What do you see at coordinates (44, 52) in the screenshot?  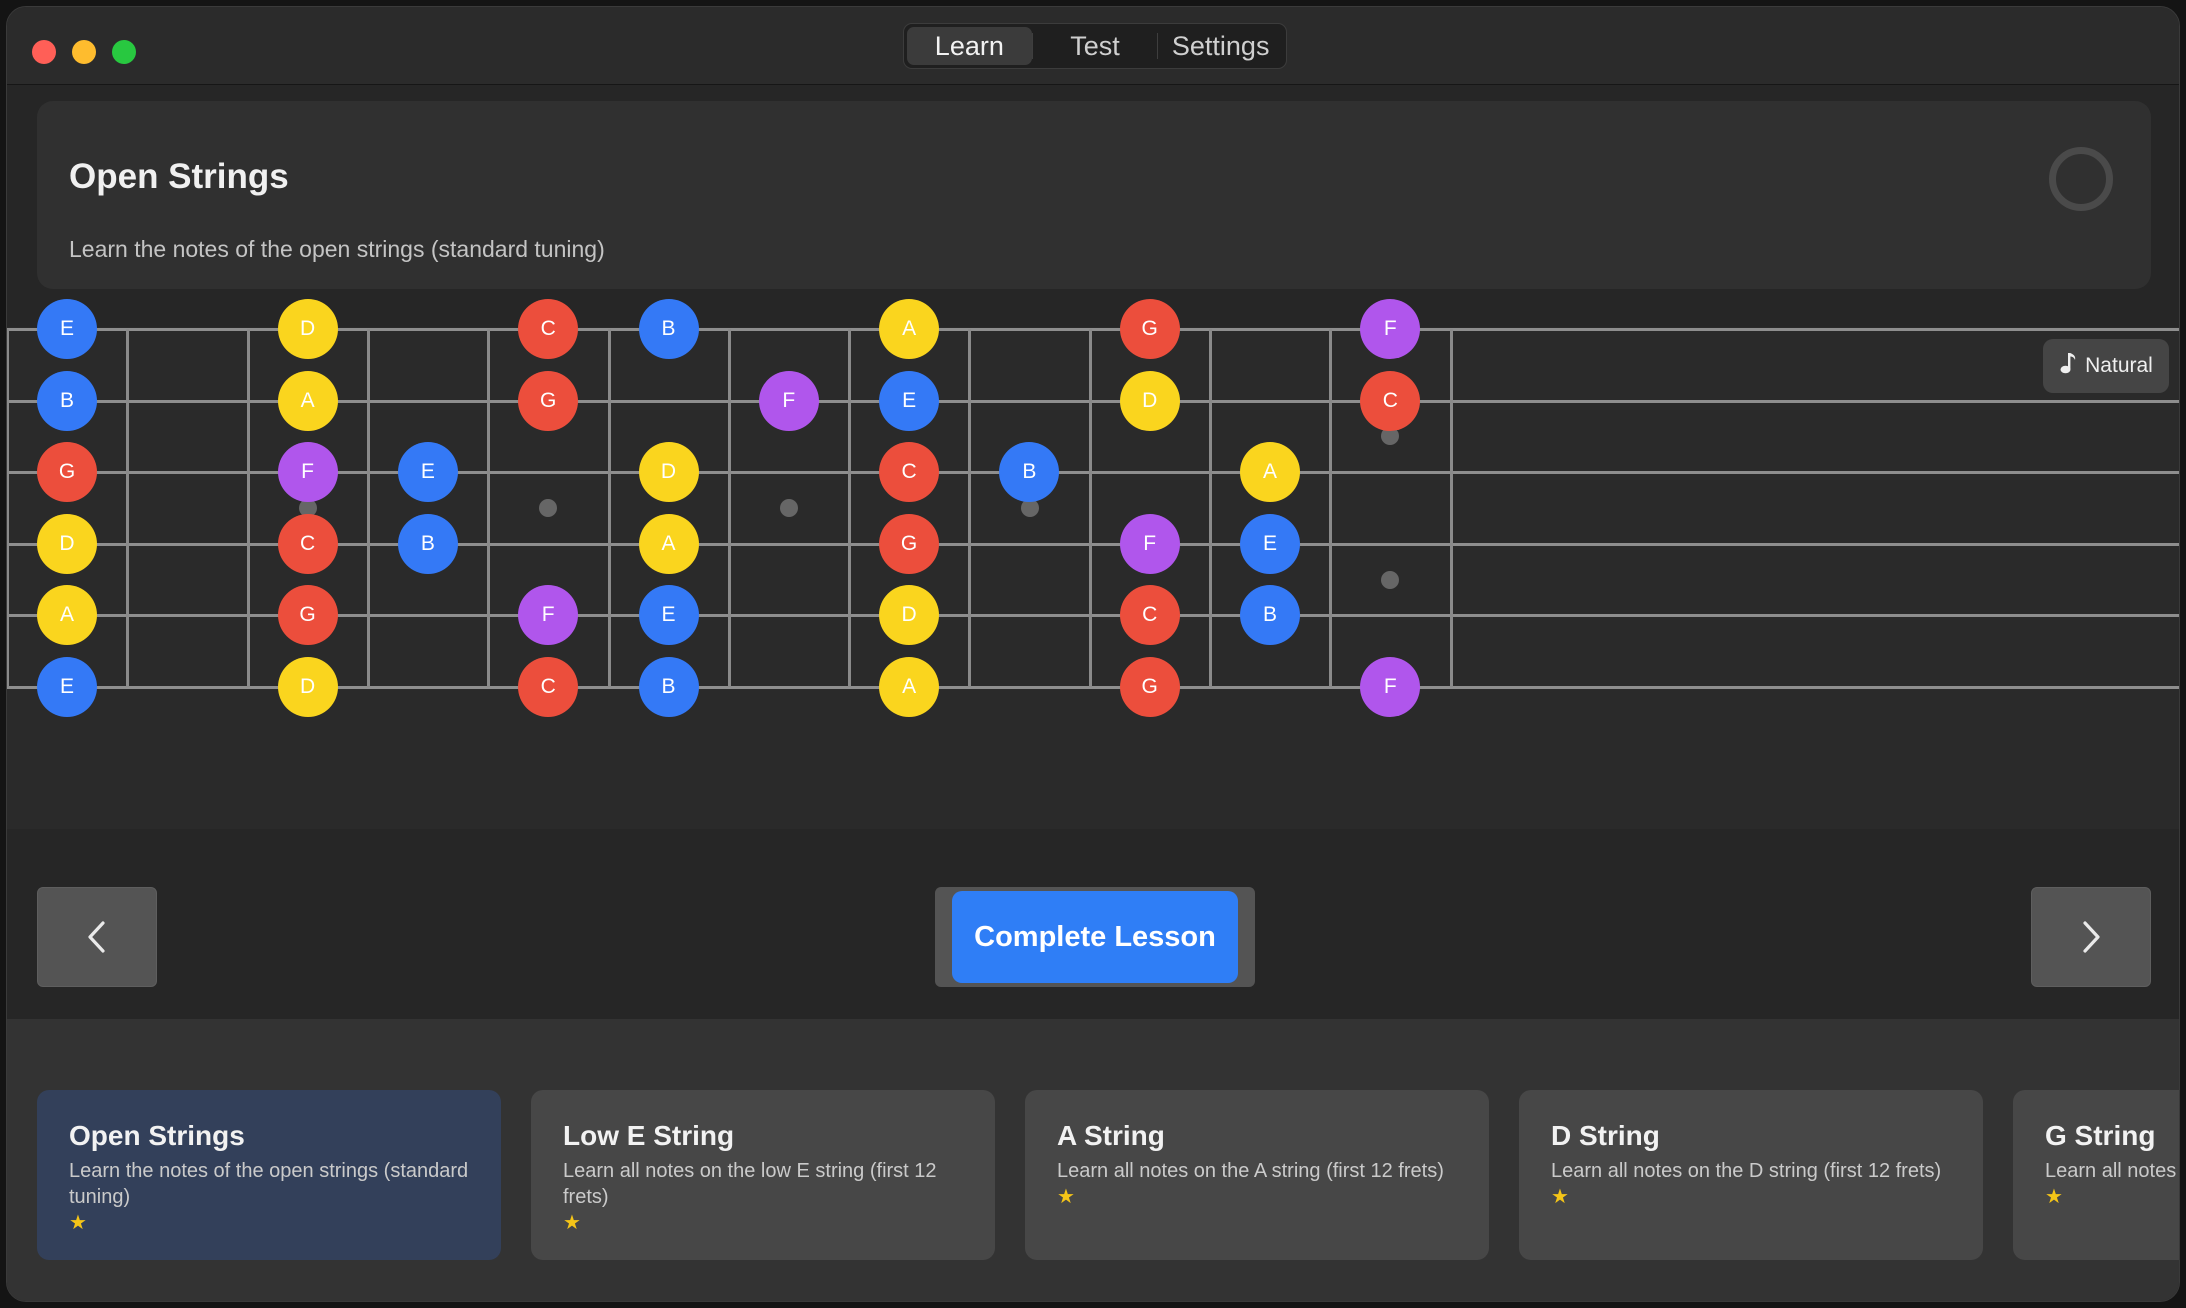 I see `close-window-button` at bounding box center [44, 52].